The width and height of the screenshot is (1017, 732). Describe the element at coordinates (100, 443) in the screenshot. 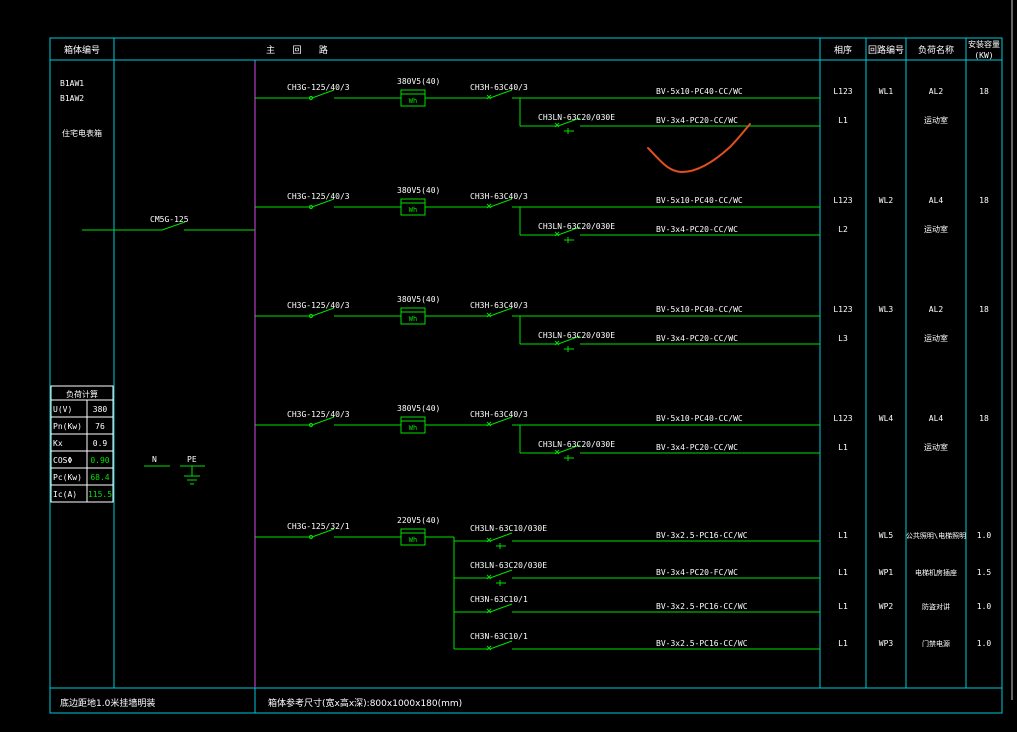

I see `calc-value: 0.9` at that location.